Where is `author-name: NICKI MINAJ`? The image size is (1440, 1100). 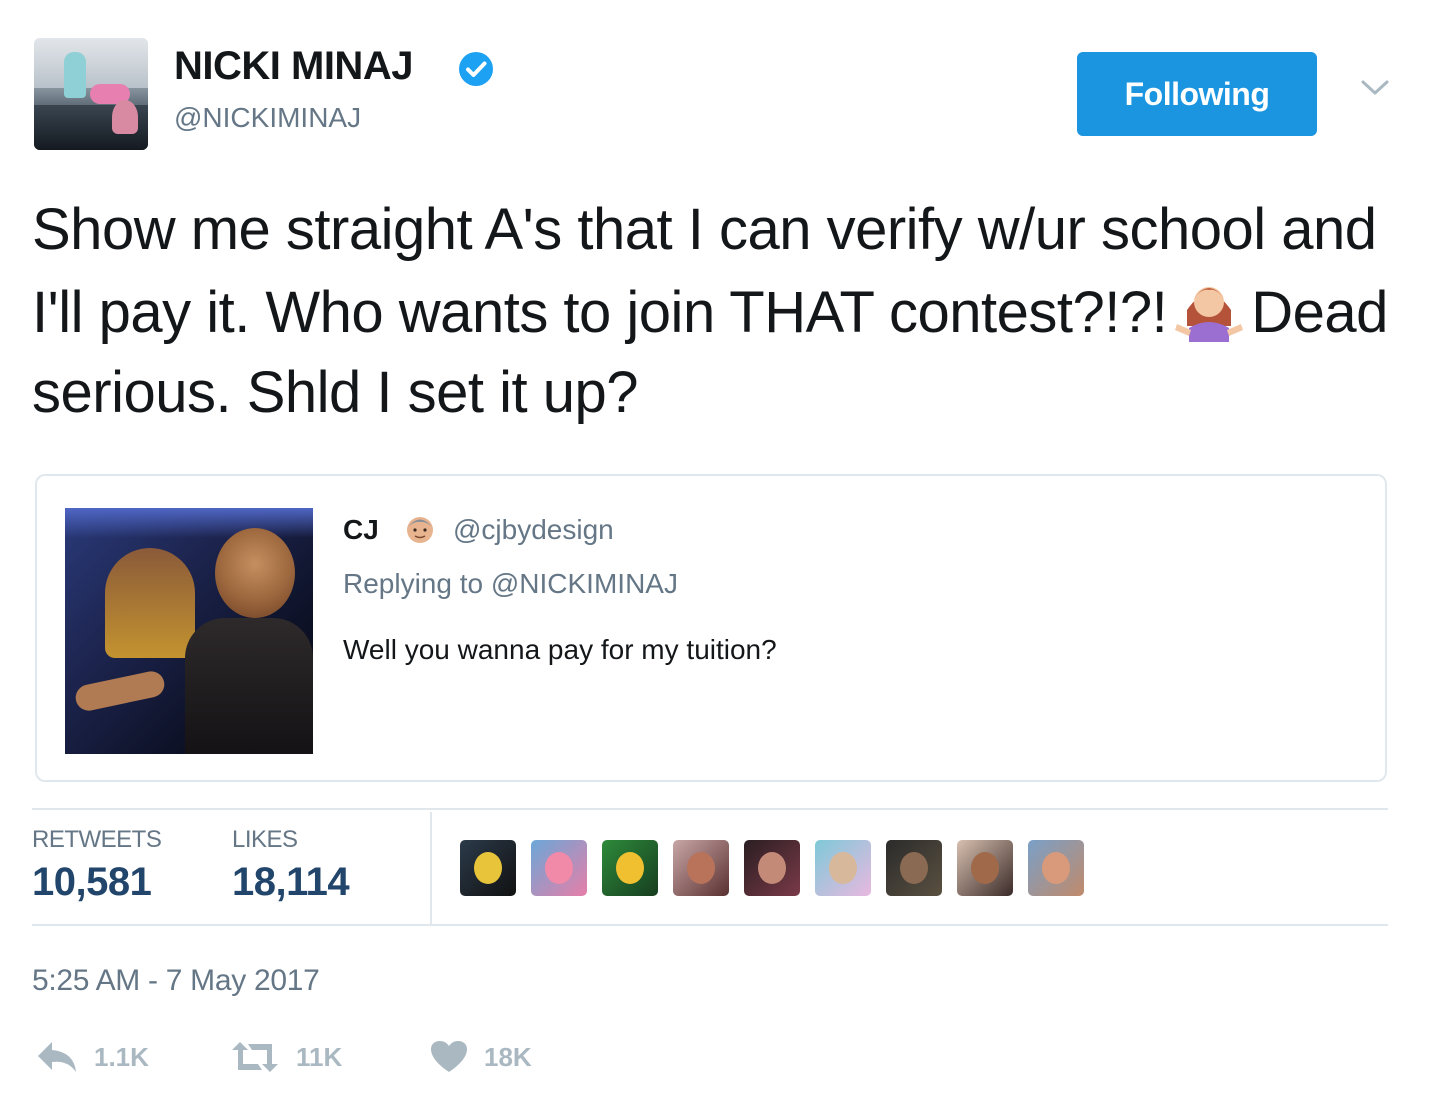 author-name: NICKI MINAJ is located at coordinates (293, 66).